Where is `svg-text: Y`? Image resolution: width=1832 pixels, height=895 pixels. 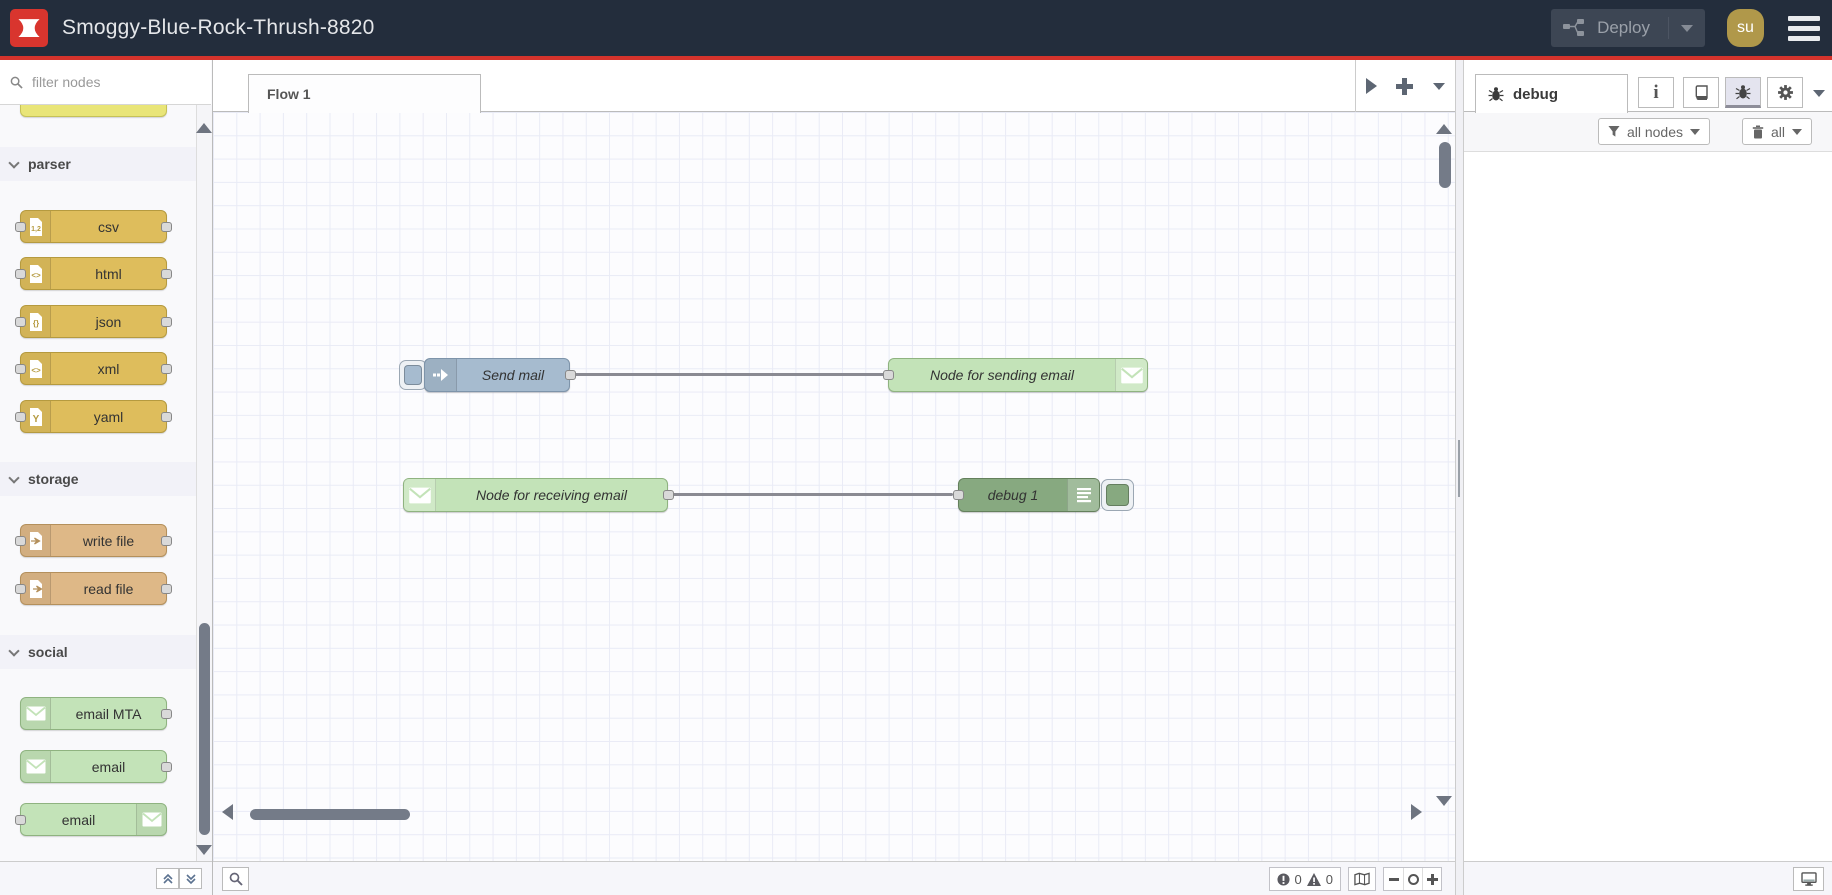 svg-text: Y is located at coordinates (35, 419).